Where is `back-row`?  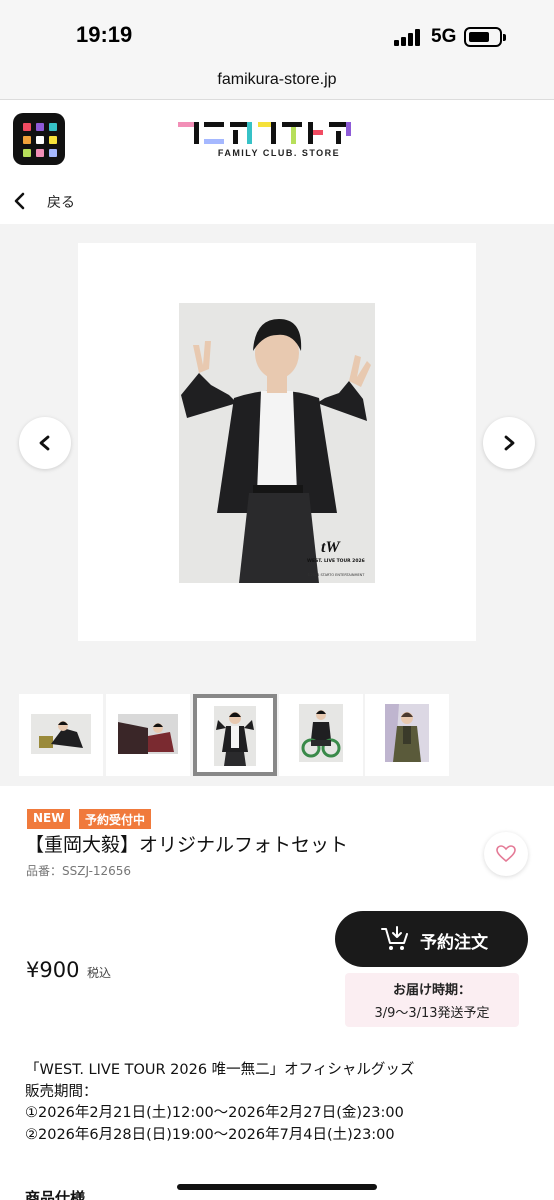
back-row is located at coordinates (277, 202).